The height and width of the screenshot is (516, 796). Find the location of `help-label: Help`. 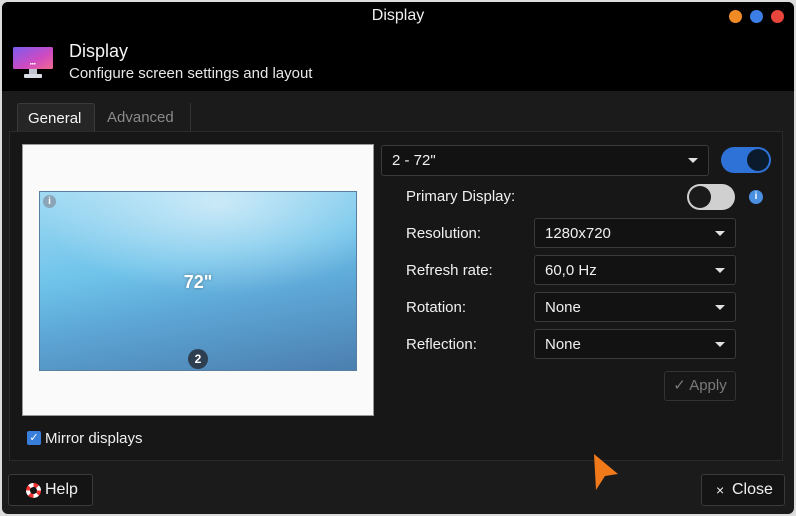

help-label: Help is located at coordinates (61, 489).